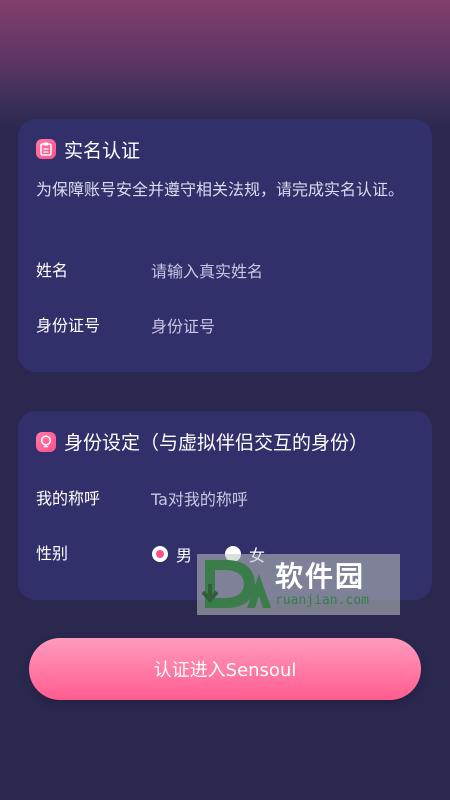  Describe the element at coordinates (160, 554) in the screenshot. I see `radio-checked-icon` at that location.